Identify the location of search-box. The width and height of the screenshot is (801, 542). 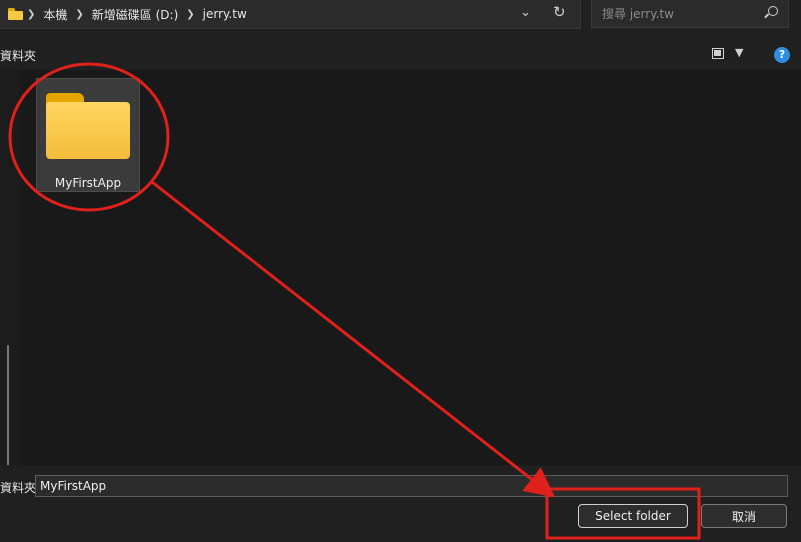
(690, 14).